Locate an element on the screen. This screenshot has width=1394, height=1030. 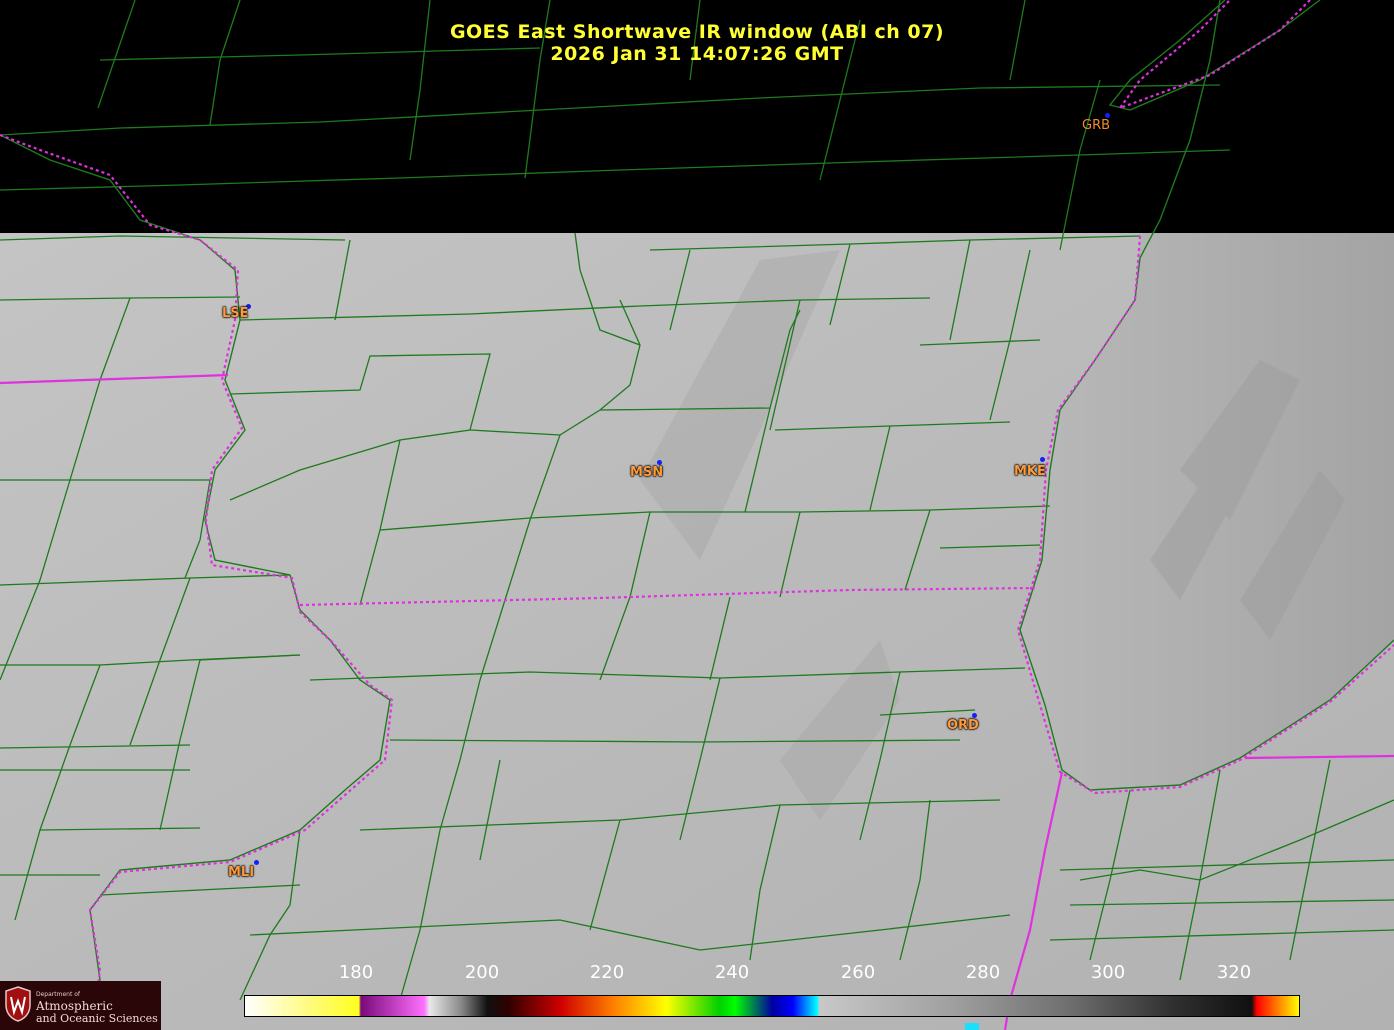
uw-crest-icon is located at coordinates (18, 1004).